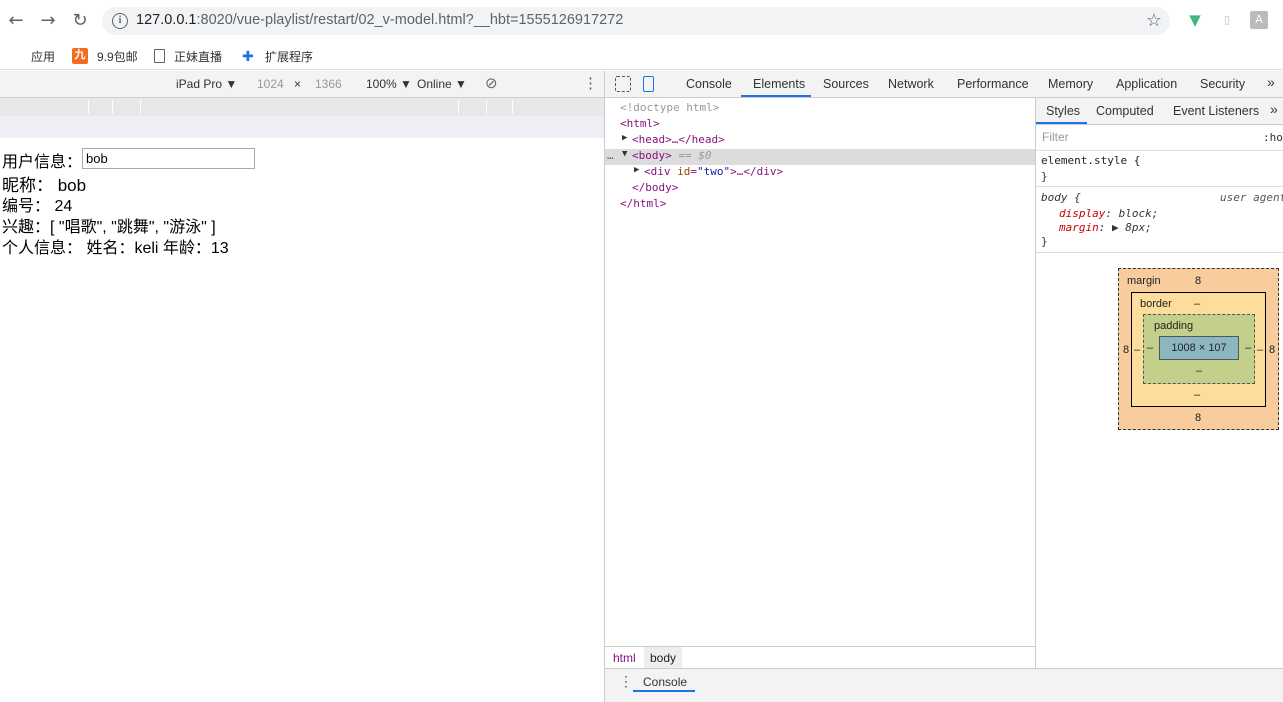 The height and width of the screenshot is (702, 1283). Describe the element at coordinates (1227, 20) in the screenshot. I see `extension-icon: ▯` at that location.